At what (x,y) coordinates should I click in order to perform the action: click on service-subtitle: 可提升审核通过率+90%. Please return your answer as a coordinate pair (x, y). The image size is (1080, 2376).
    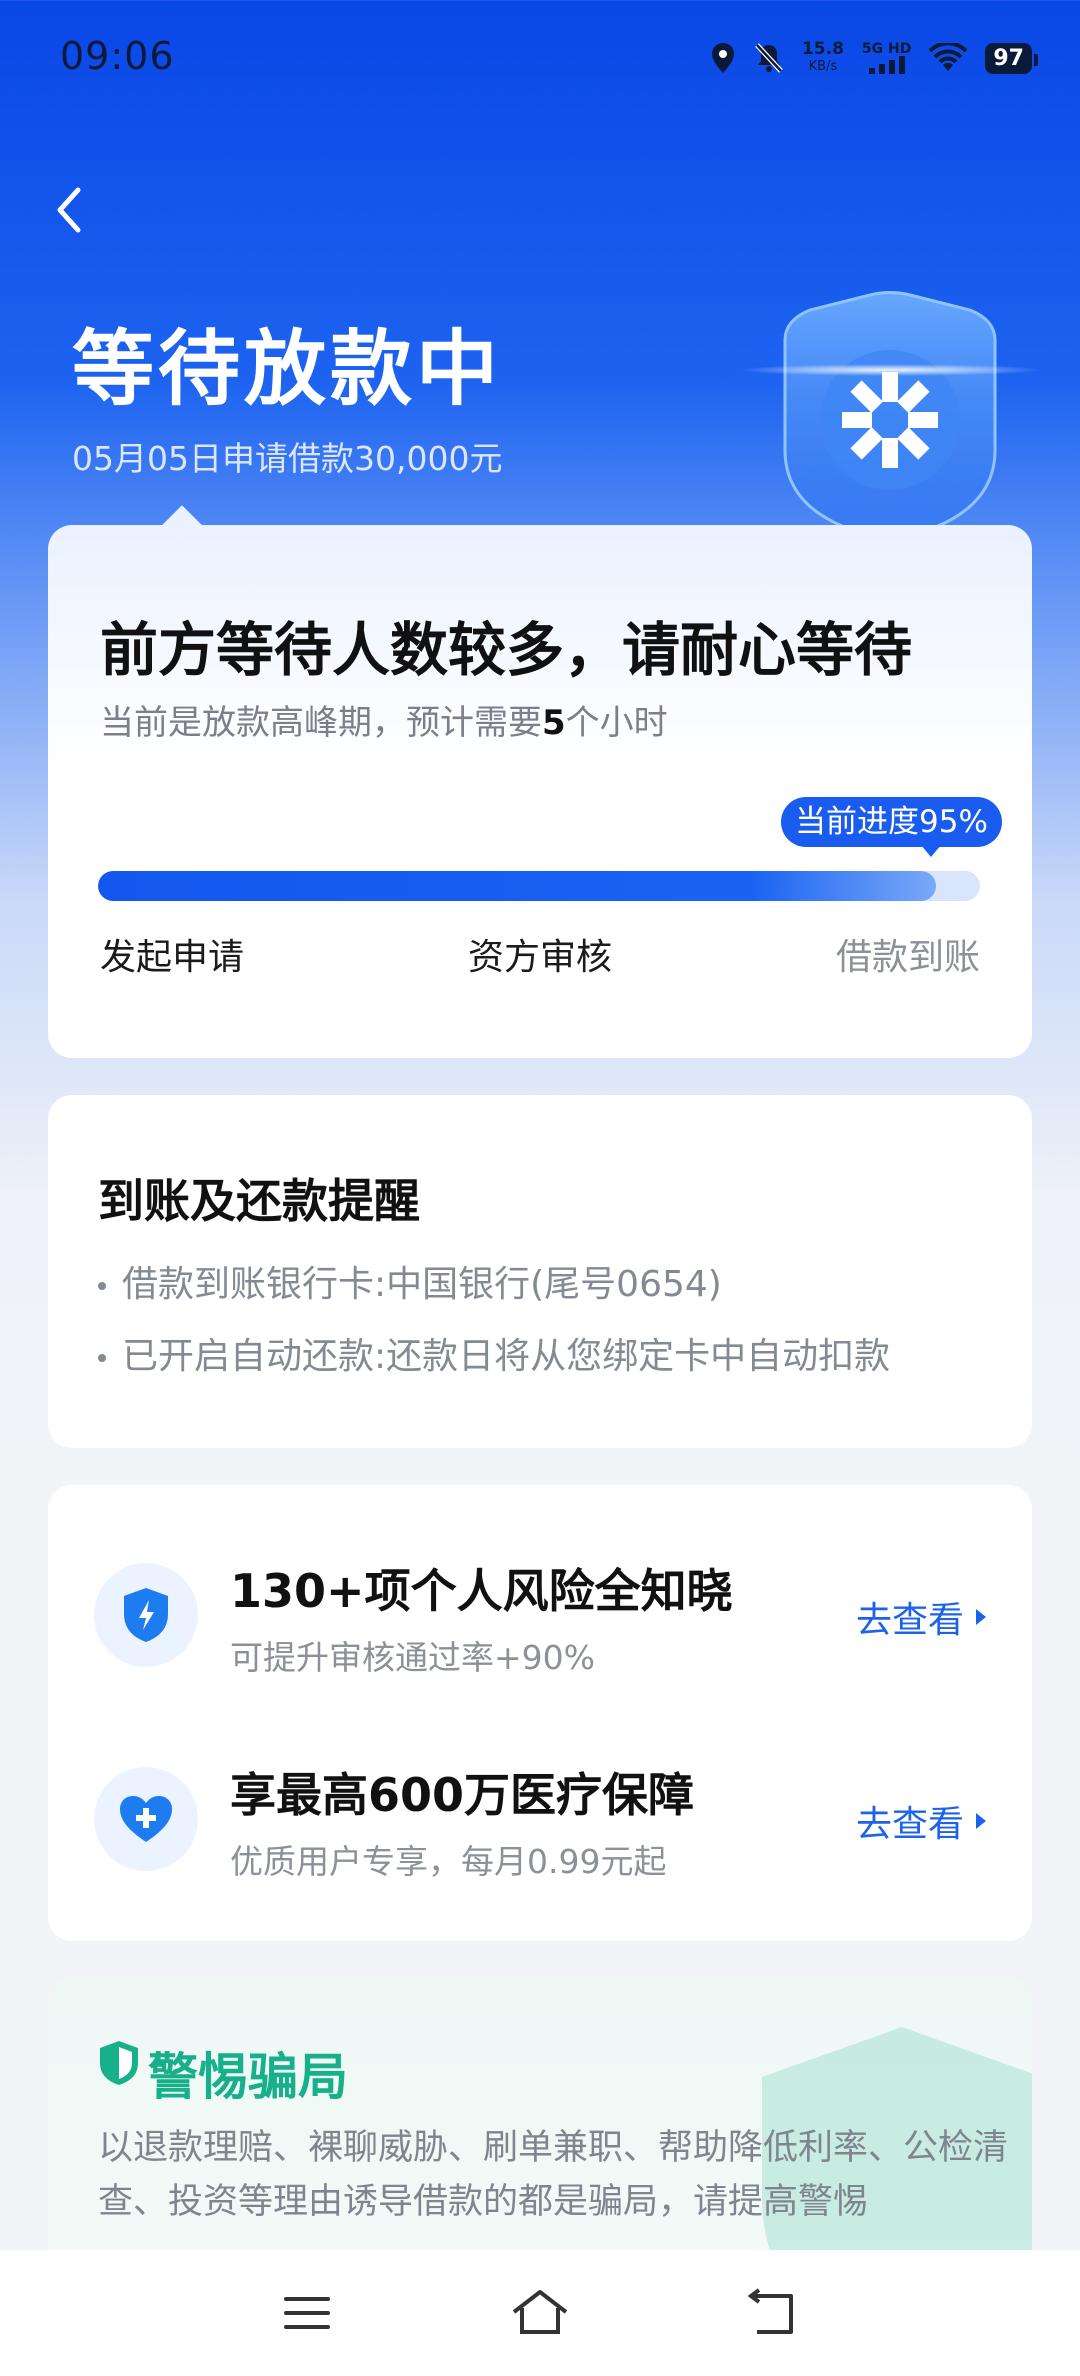
    Looking at the image, I should click on (412, 1657).